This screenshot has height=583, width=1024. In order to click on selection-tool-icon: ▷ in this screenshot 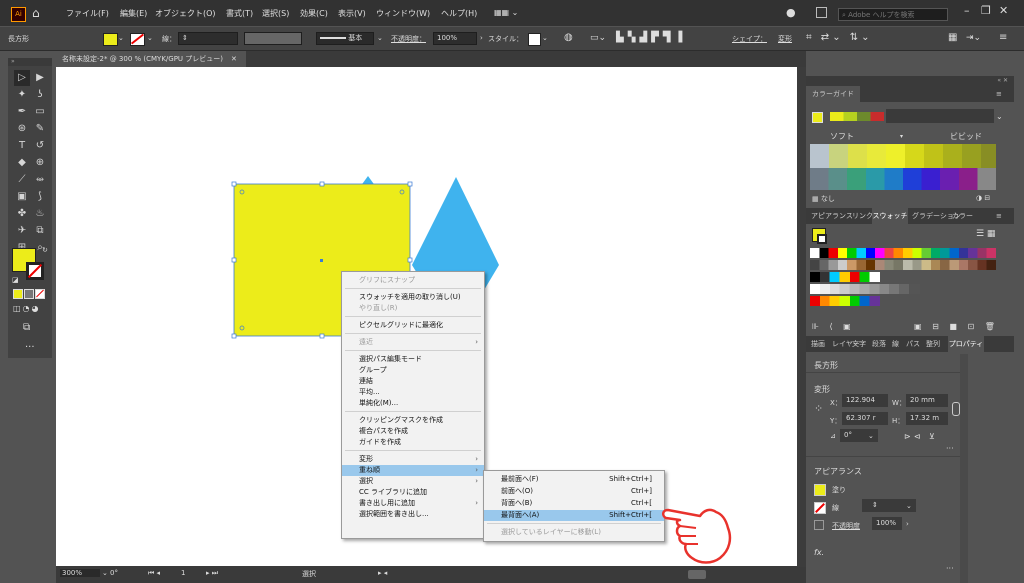, I will do `click(22, 78)`.